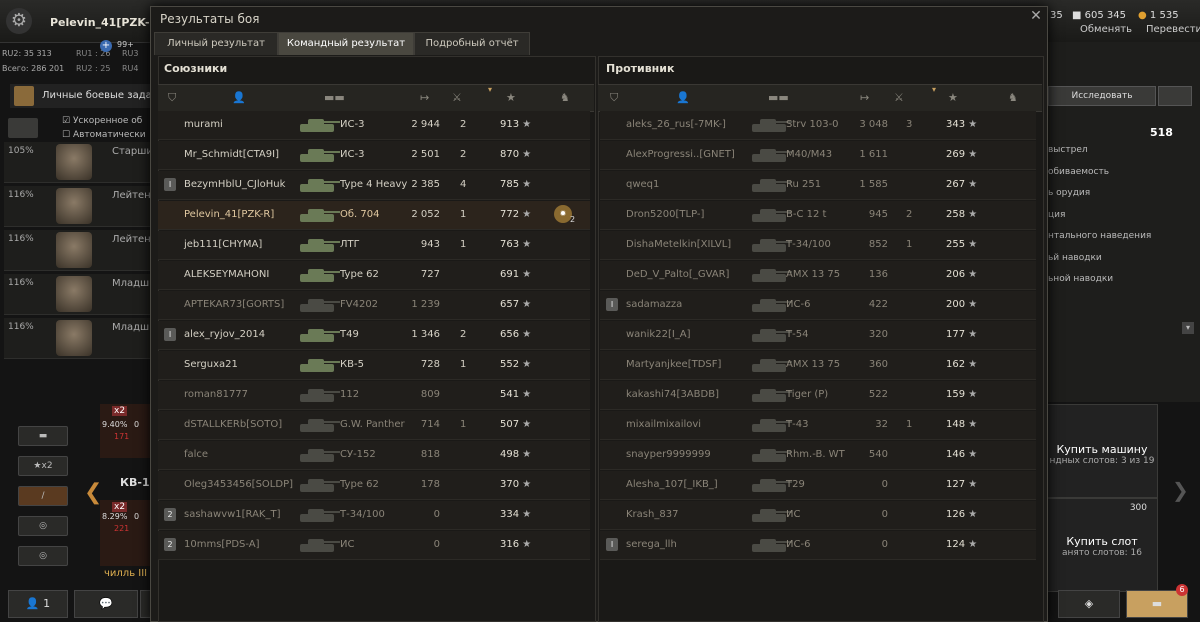 Image resolution: width=1200 pixels, height=622 pixels. I want to click on x2-filter-icon: ★x2, so click(43, 466).